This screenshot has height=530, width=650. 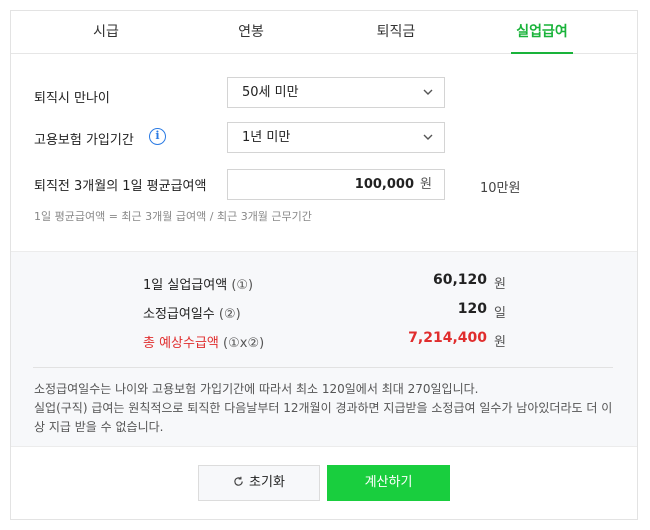 What do you see at coordinates (384, 184) in the screenshot?
I see `average-wage-value: 100,000` at bounding box center [384, 184].